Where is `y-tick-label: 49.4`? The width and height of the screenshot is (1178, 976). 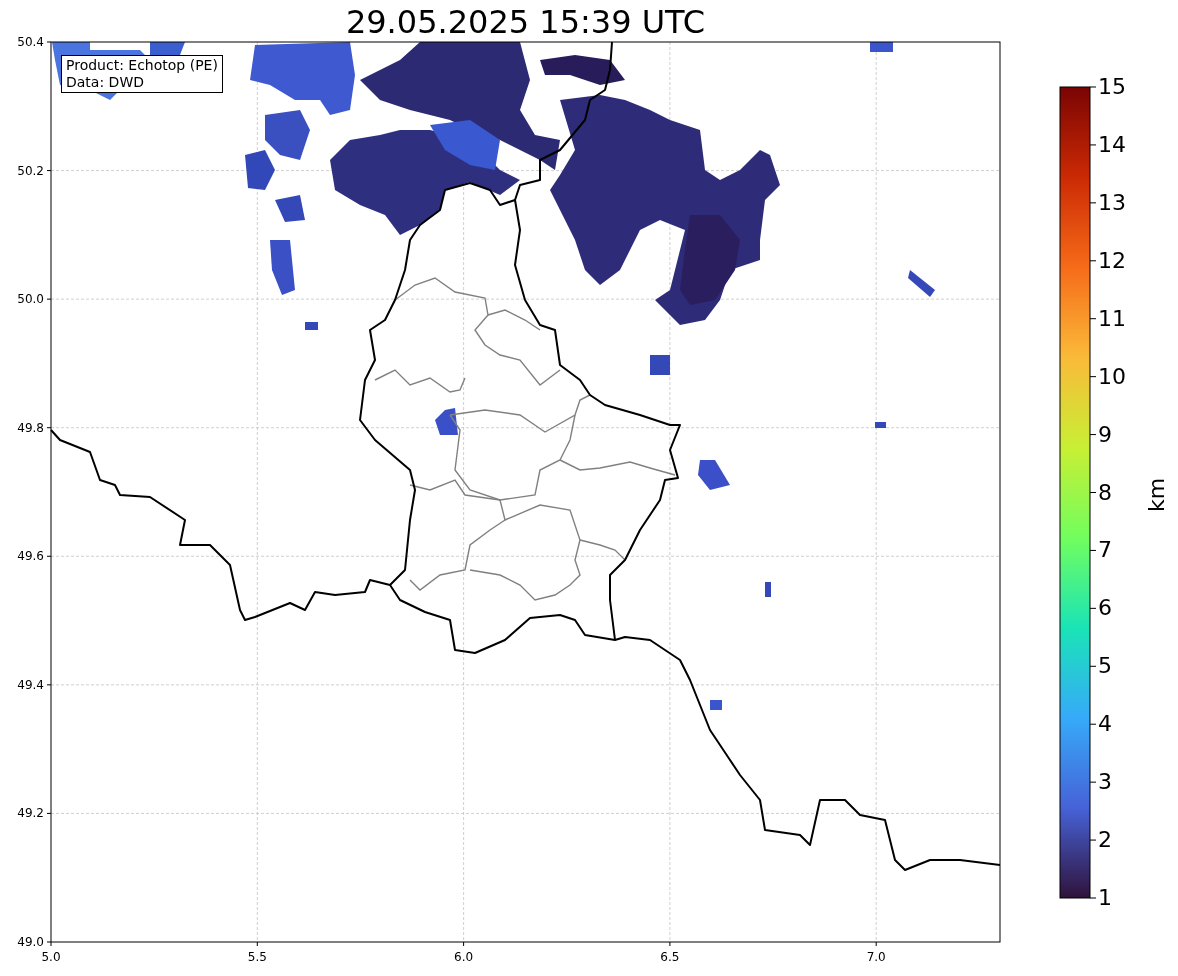 y-tick-label: 49.4 is located at coordinates (30, 684).